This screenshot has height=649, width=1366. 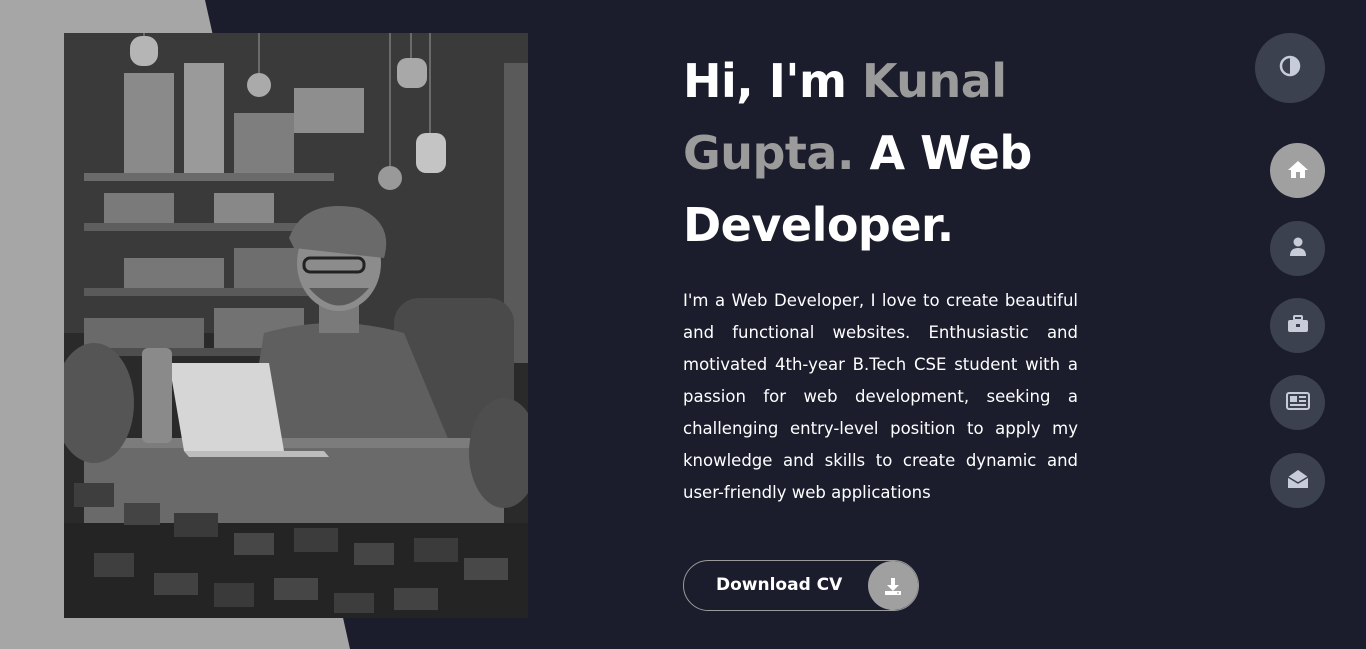 I want to click on nav-home-button, so click(x=1297, y=170).